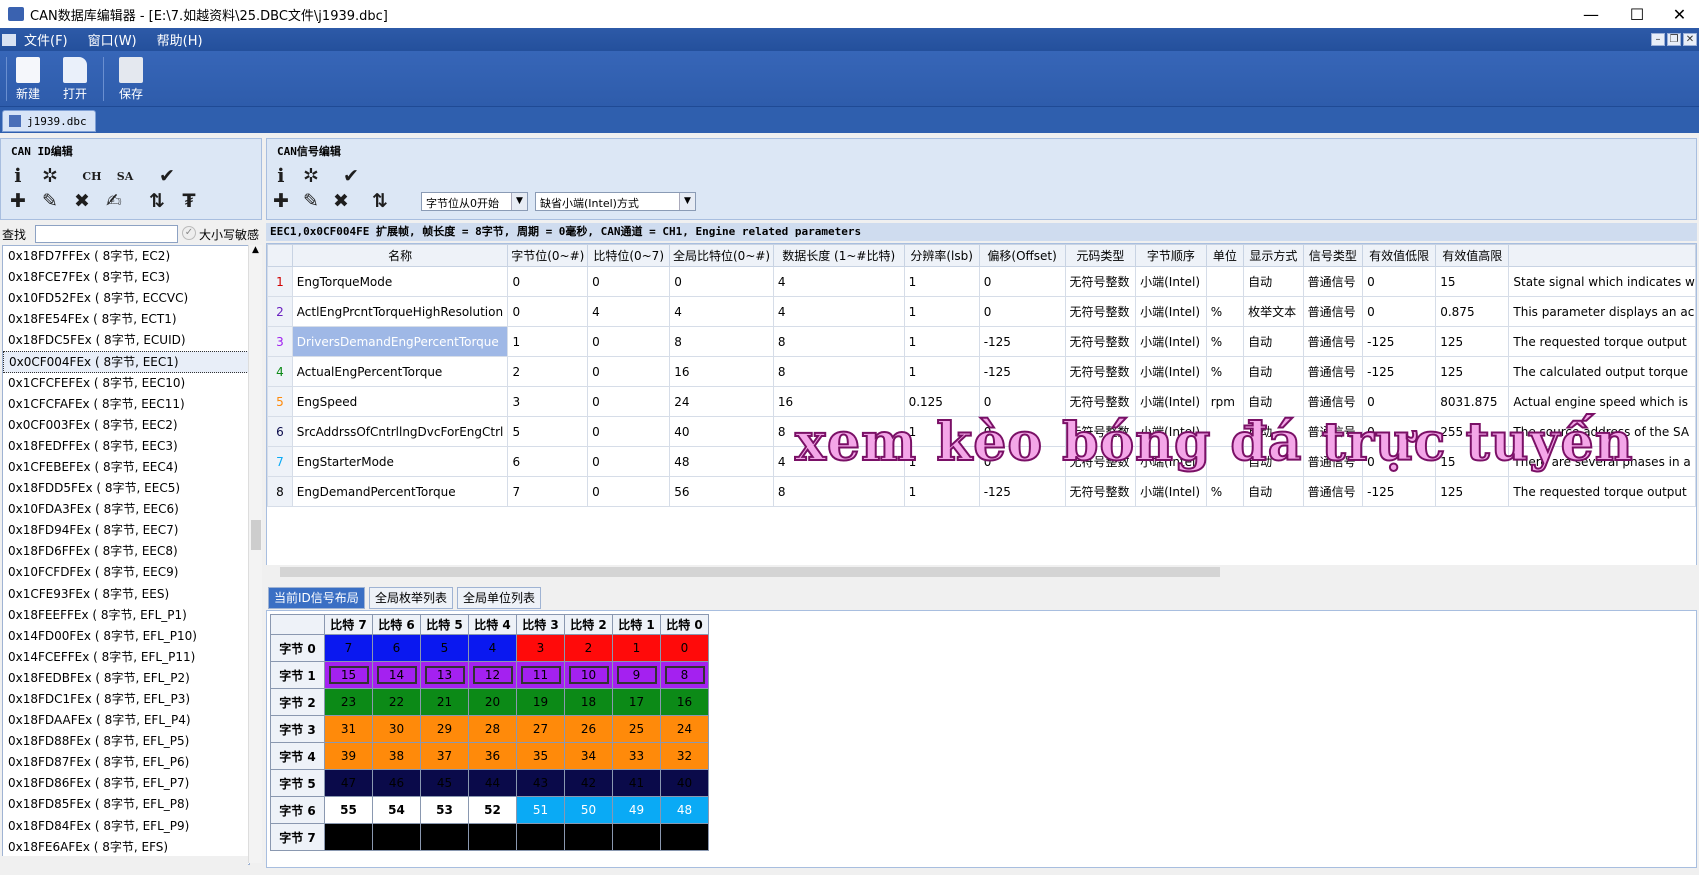 The width and height of the screenshot is (1699, 875). What do you see at coordinates (131, 79) in the screenshot?
I see `save-button: 保存` at bounding box center [131, 79].